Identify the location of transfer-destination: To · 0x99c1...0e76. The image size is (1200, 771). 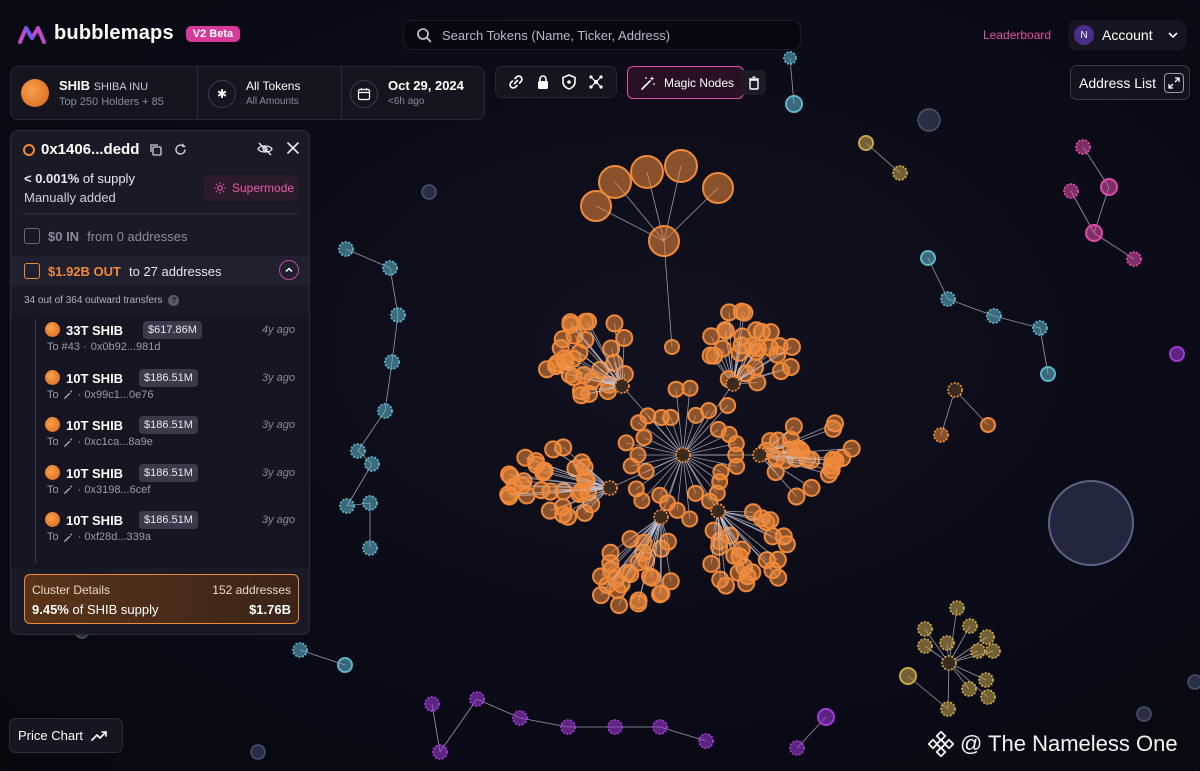
(100, 395).